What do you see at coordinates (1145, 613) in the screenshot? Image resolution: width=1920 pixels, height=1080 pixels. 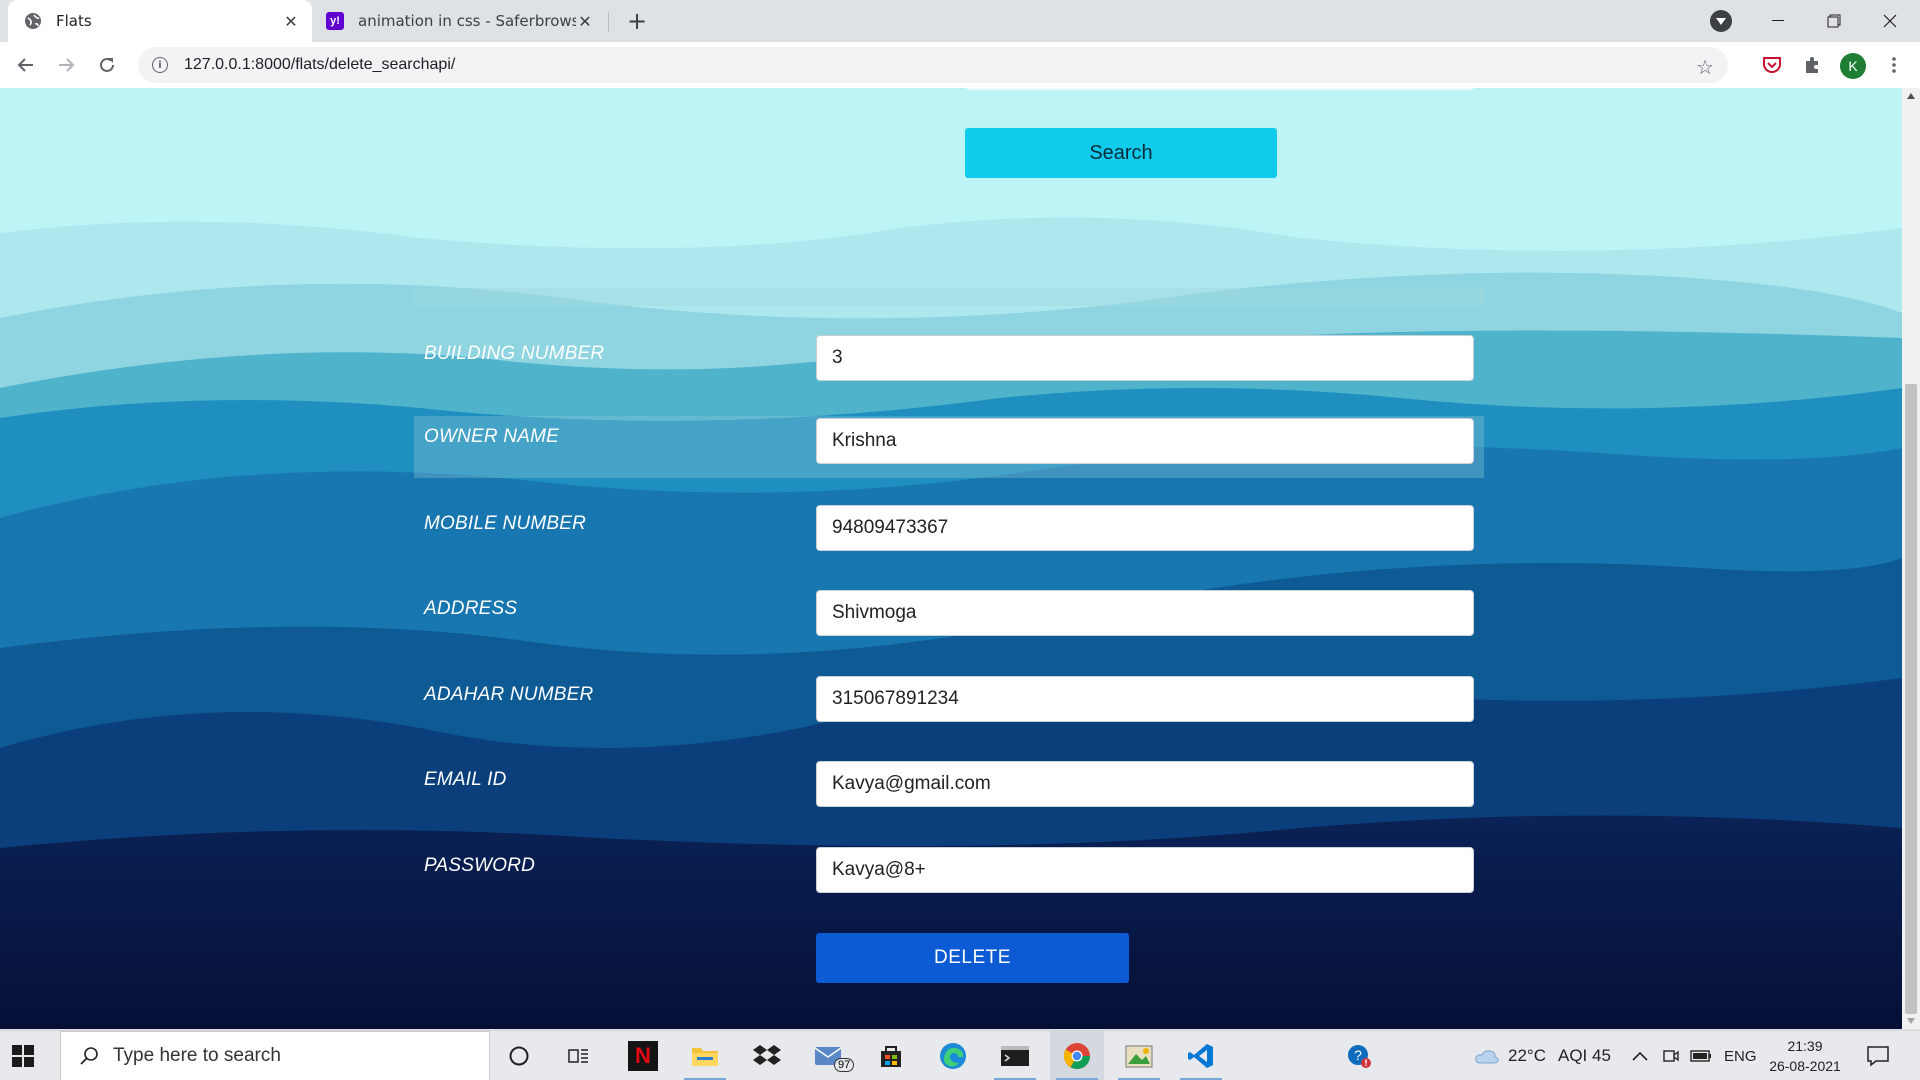 I see `address-field` at bounding box center [1145, 613].